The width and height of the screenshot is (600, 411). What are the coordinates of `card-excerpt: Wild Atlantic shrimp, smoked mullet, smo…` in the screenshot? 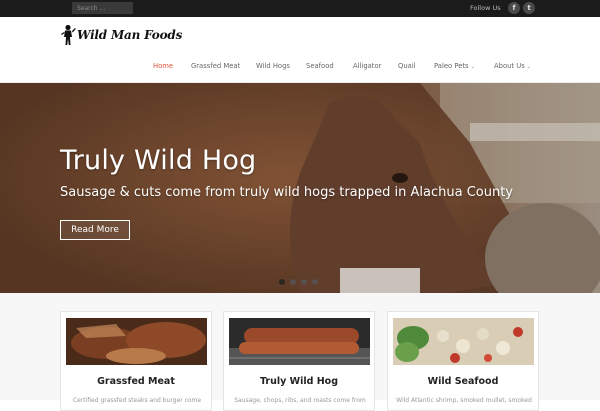 It's located at (464, 400).